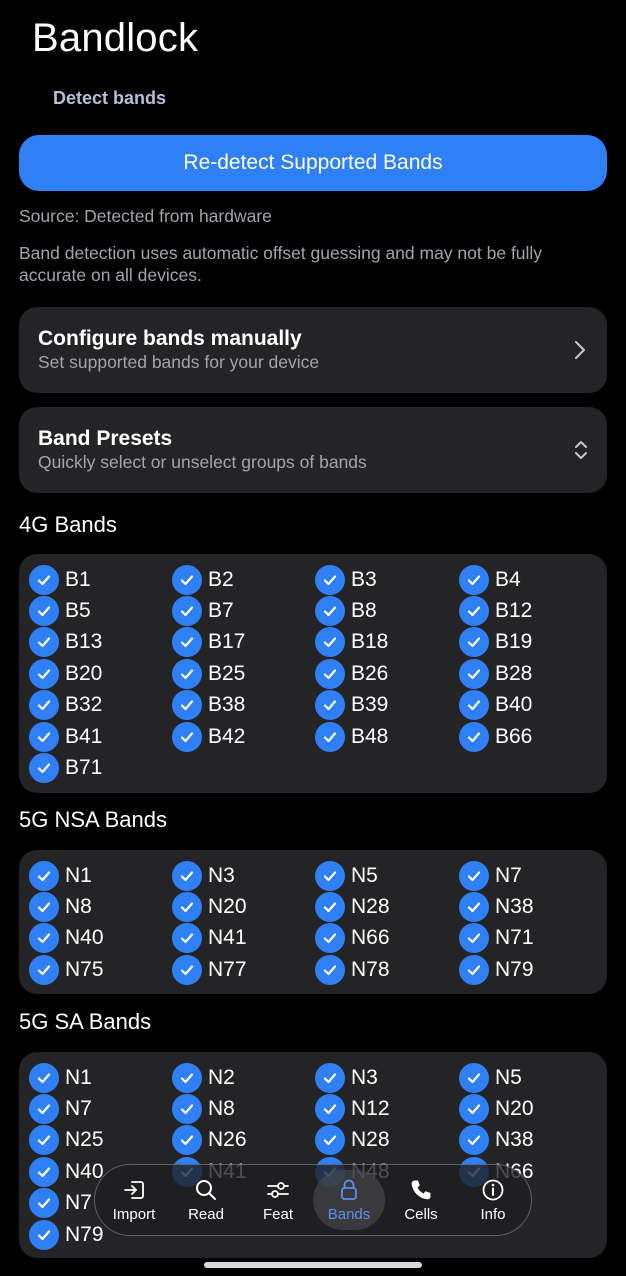 The image size is (626, 1276). I want to click on band-checkbox-lte-b4: B4, so click(490, 579).